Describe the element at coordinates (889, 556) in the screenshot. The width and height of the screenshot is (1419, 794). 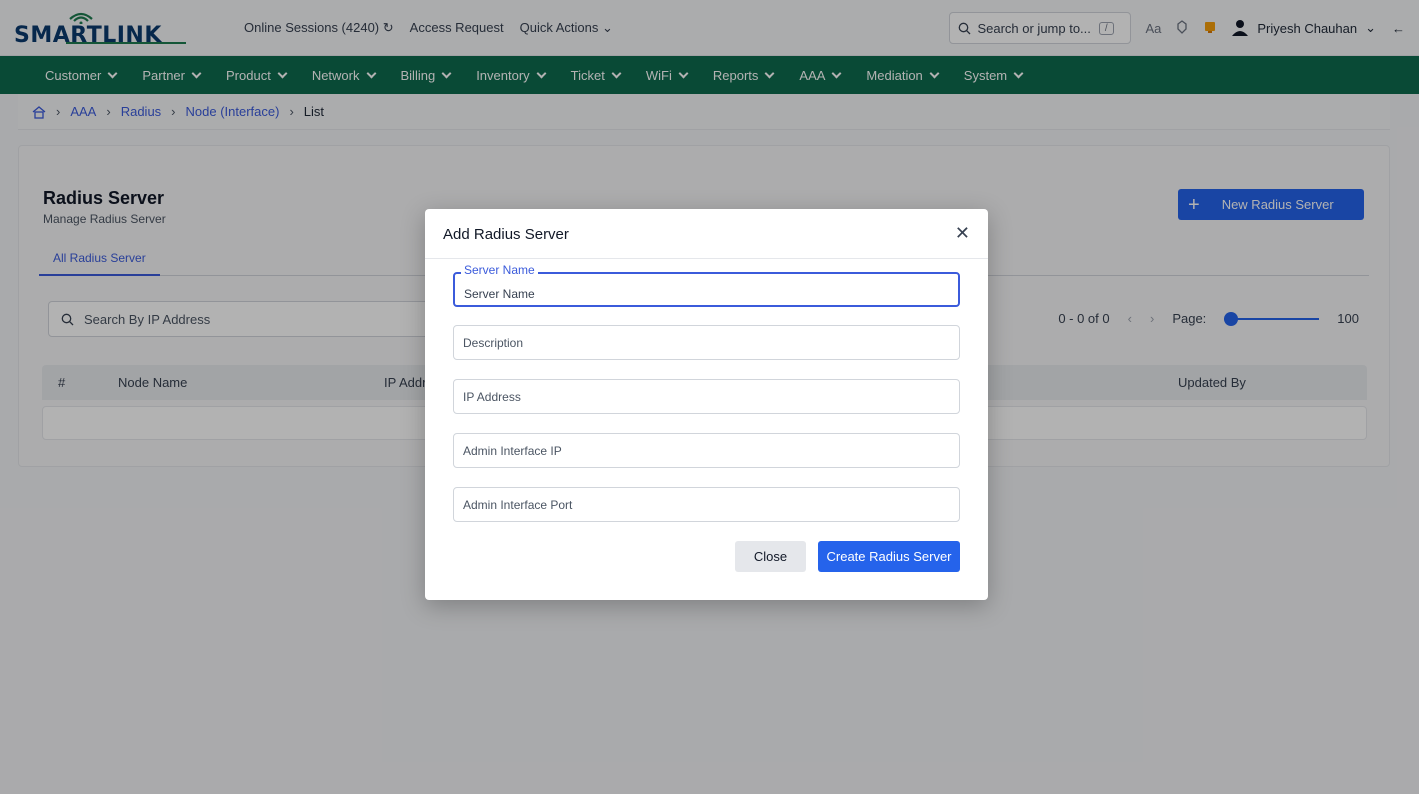
I see `create-radius-server-button: Create Radius Server` at that location.